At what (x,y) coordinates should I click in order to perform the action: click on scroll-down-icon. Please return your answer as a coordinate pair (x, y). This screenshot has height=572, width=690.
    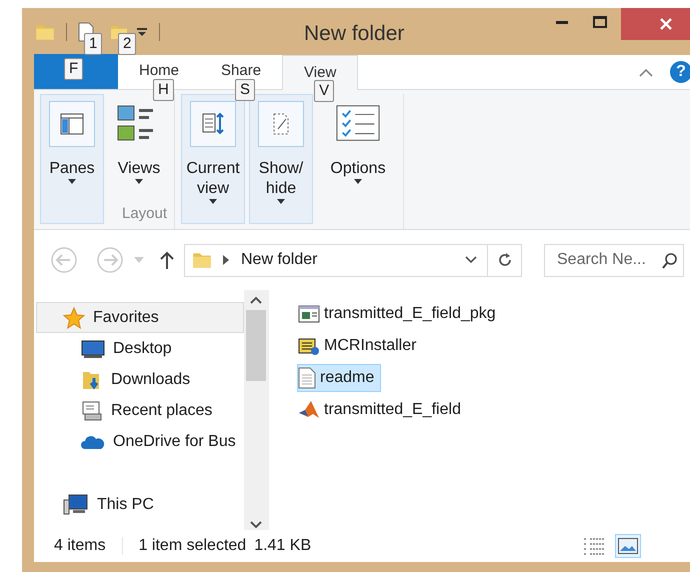
    Looking at the image, I should click on (256, 525).